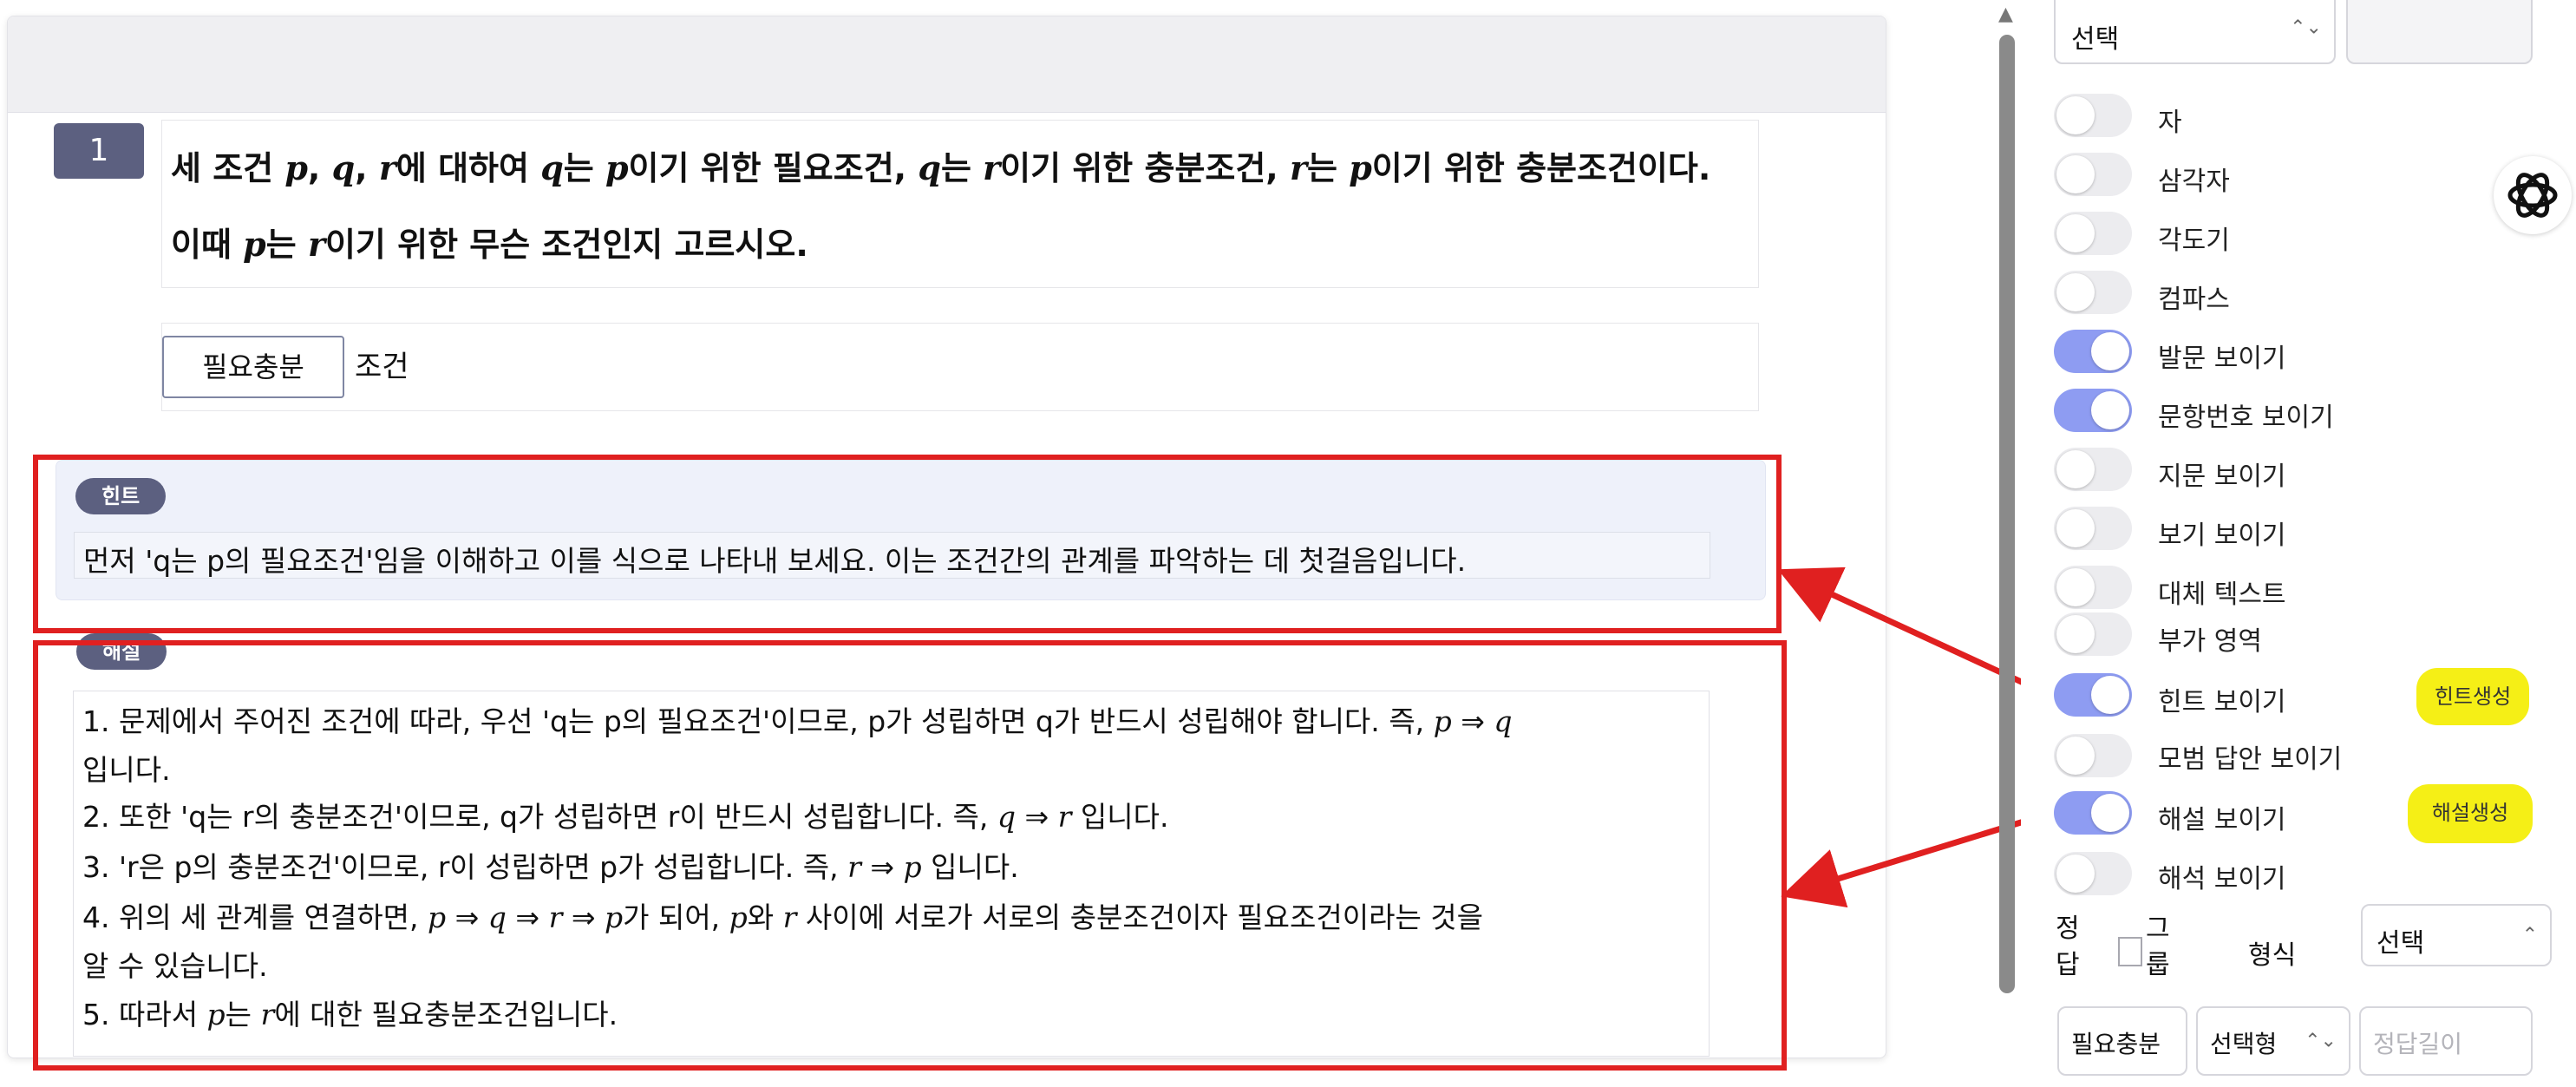 The height and width of the screenshot is (1087, 2576). What do you see at coordinates (2122, 1041) in the screenshot?
I see `answer-value-field: 필요충분` at bounding box center [2122, 1041].